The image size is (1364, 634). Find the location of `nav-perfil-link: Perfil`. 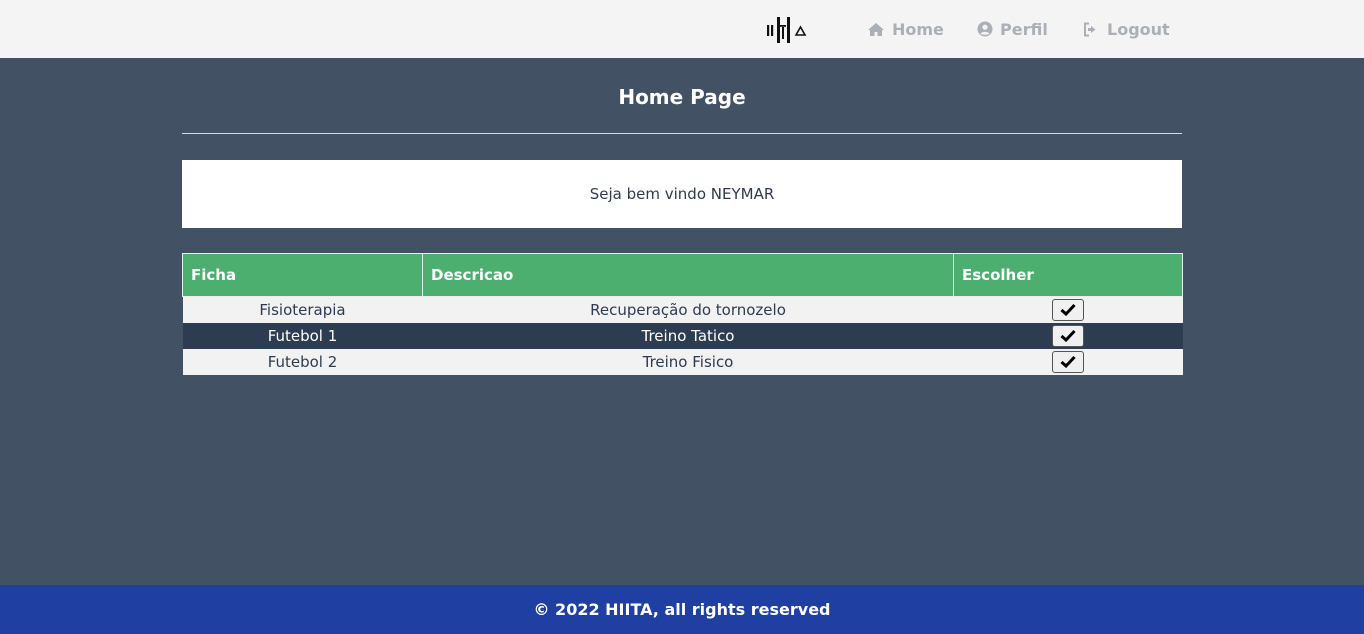

nav-perfil-link: Perfil is located at coordinates (1012, 29).